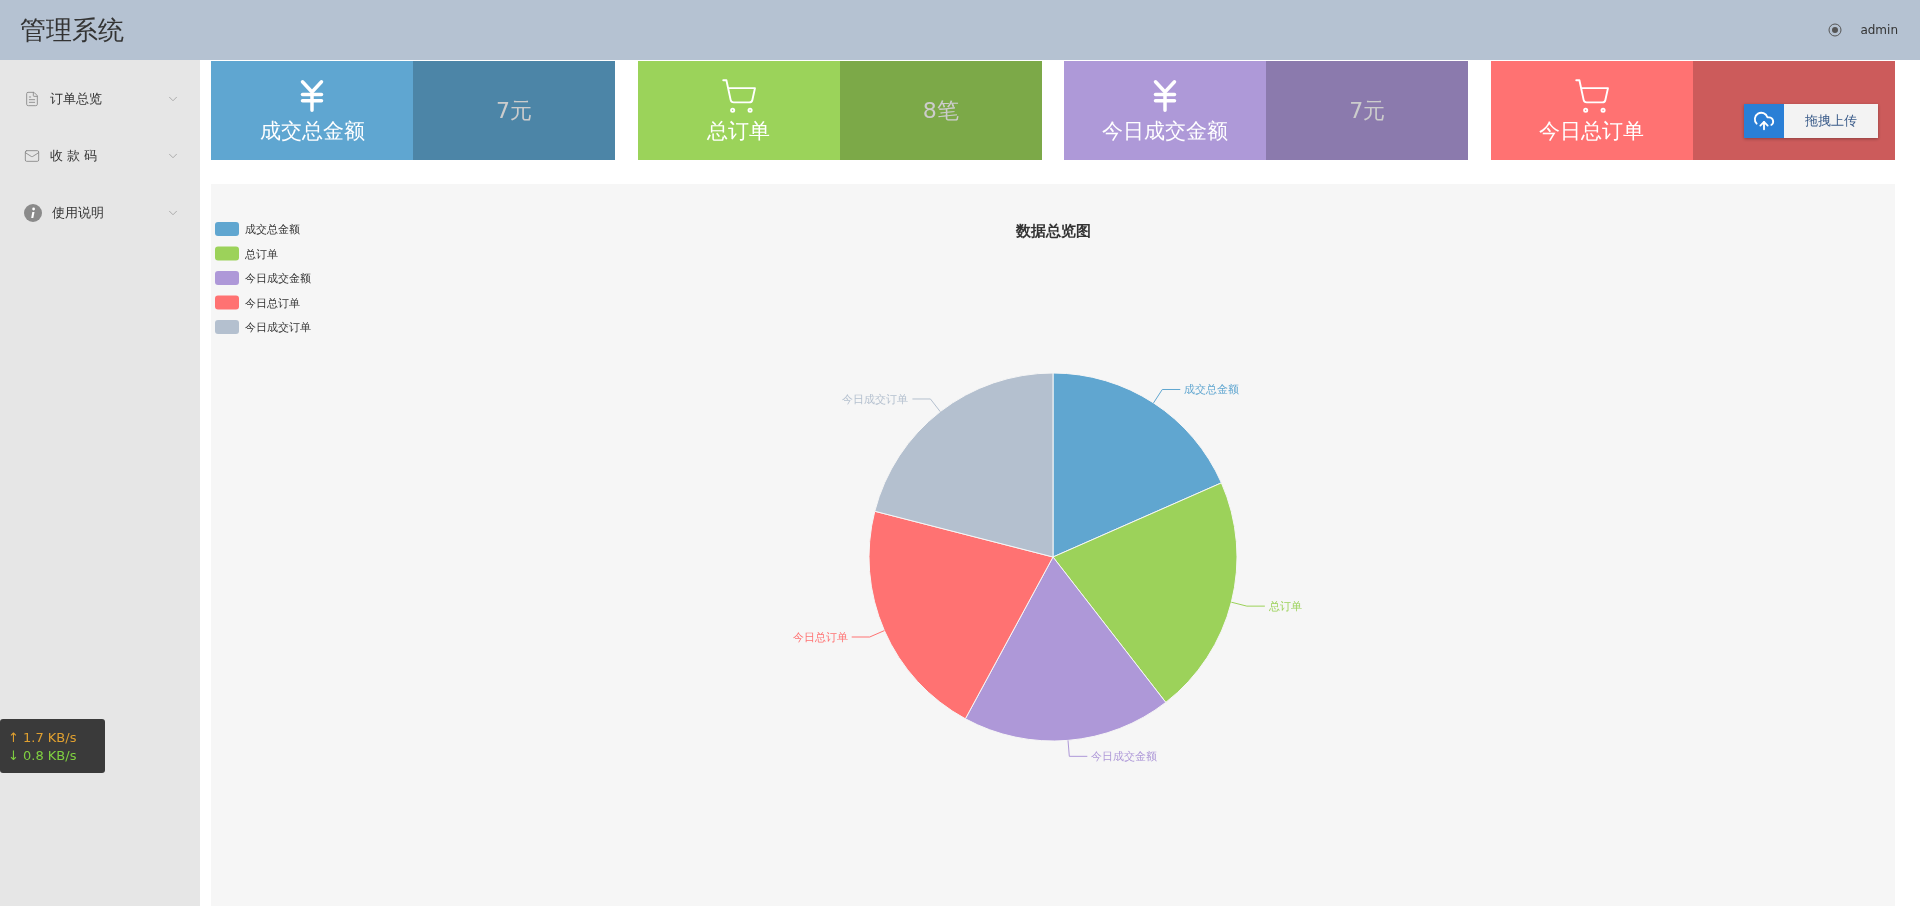  I want to click on cloud-upload-icon, so click(1764, 121).